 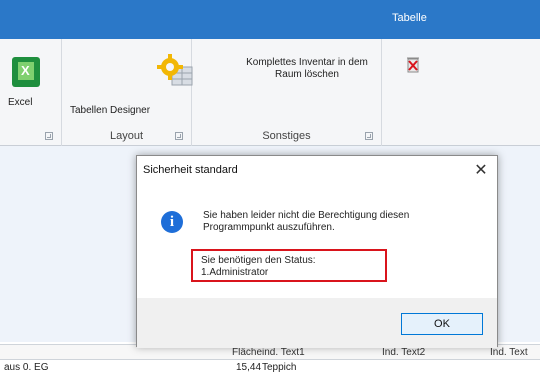 I want to click on info-icon: i, so click(x=172, y=222).